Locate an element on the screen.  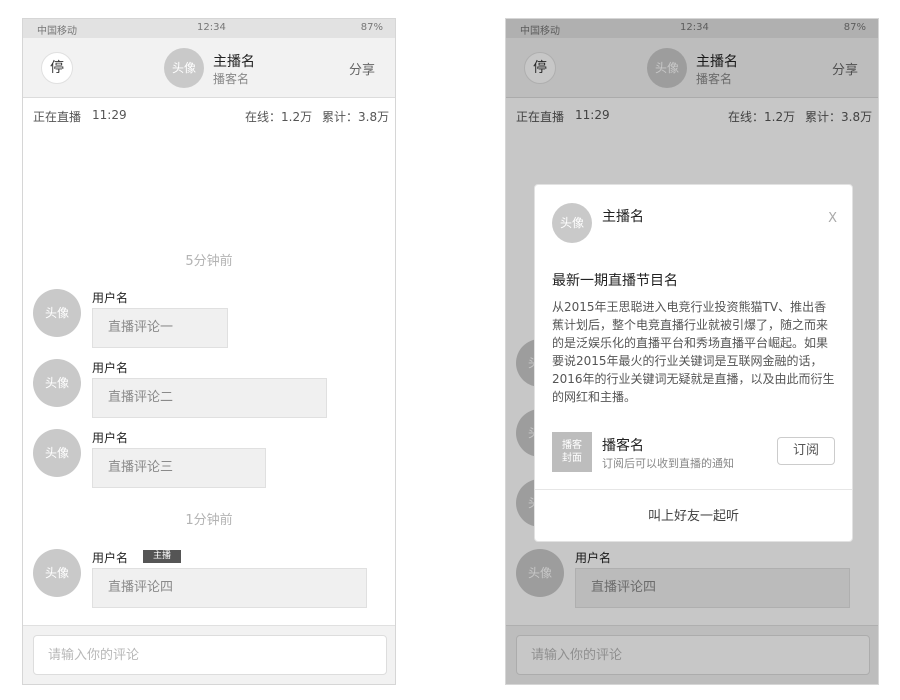
subscribe-button: 订阅 is located at coordinates (806, 451).